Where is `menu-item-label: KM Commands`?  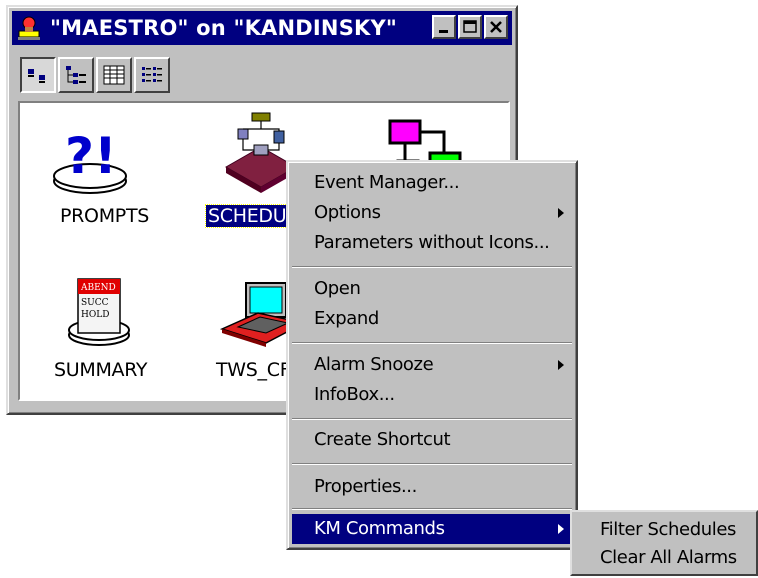
menu-item-label: KM Commands is located at coordinates (379, 528).